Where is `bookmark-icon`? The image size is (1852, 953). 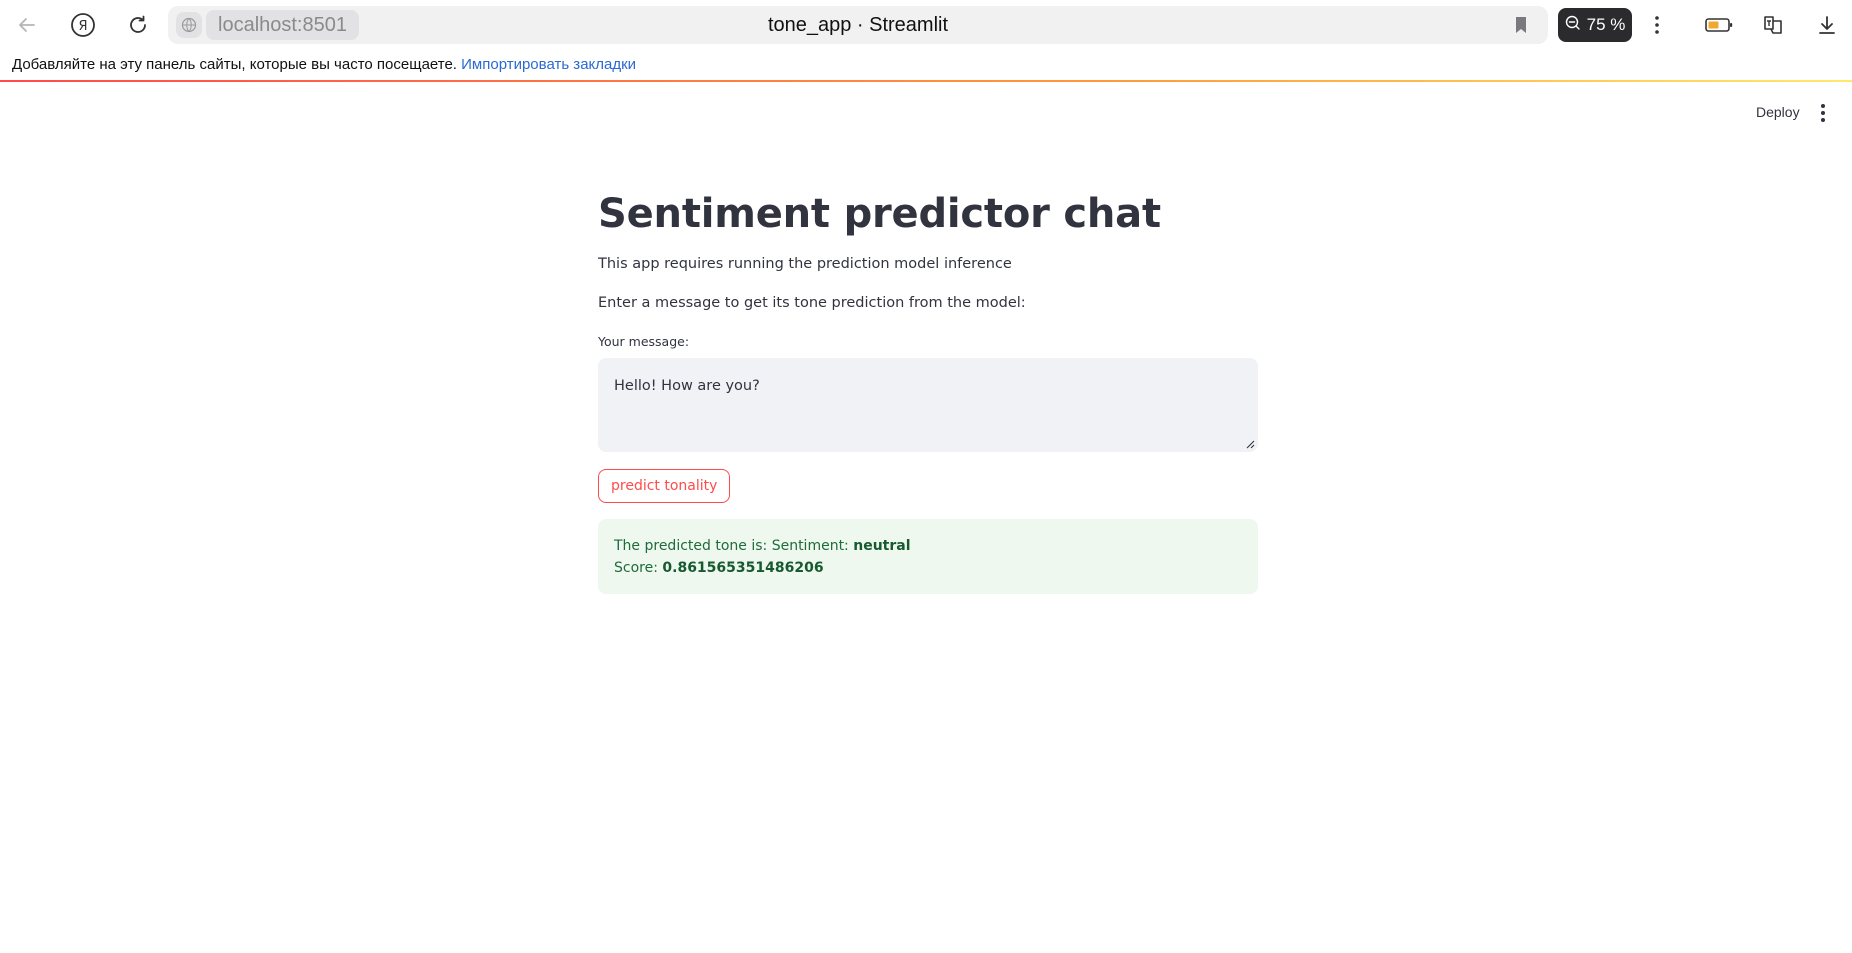
bookmark-icon is located at coordinates (1521, 25).